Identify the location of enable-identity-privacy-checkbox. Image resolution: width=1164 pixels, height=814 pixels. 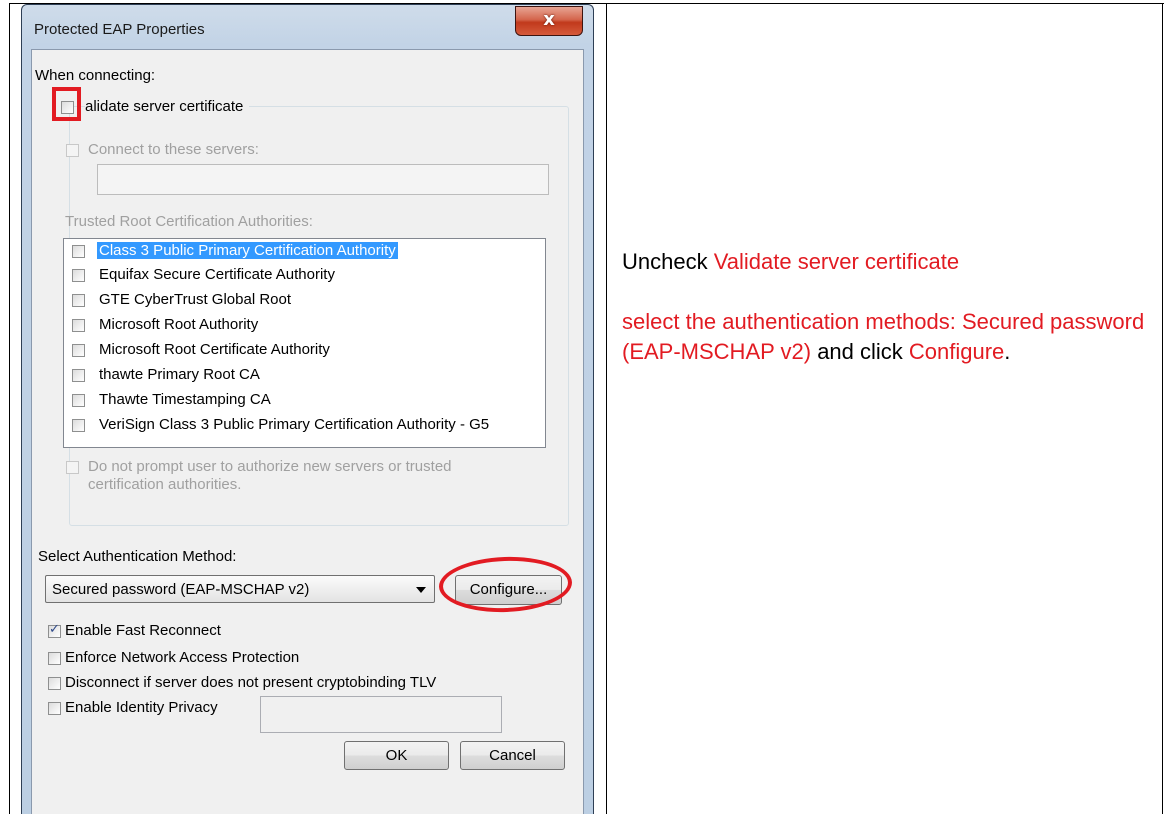
(54, 708).